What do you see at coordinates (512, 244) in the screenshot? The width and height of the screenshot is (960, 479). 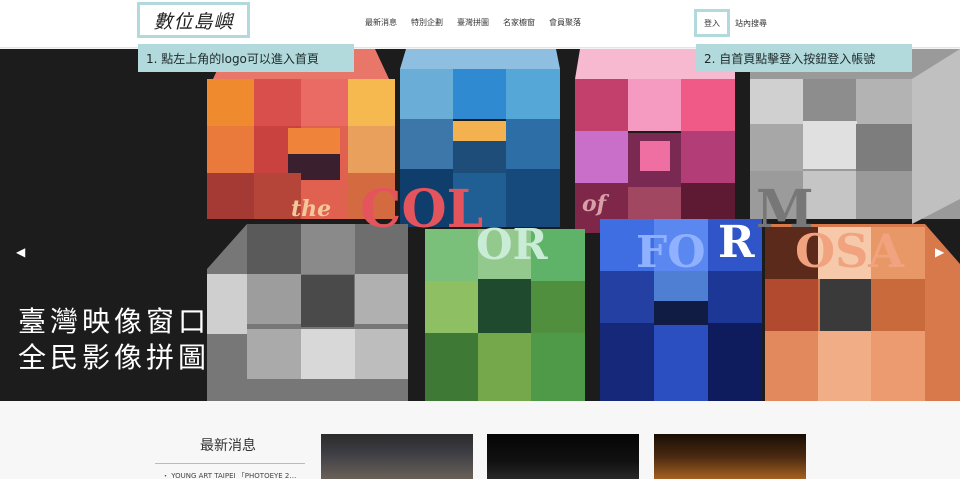 I see `word-or: OR` at bounding box center [512, 244].